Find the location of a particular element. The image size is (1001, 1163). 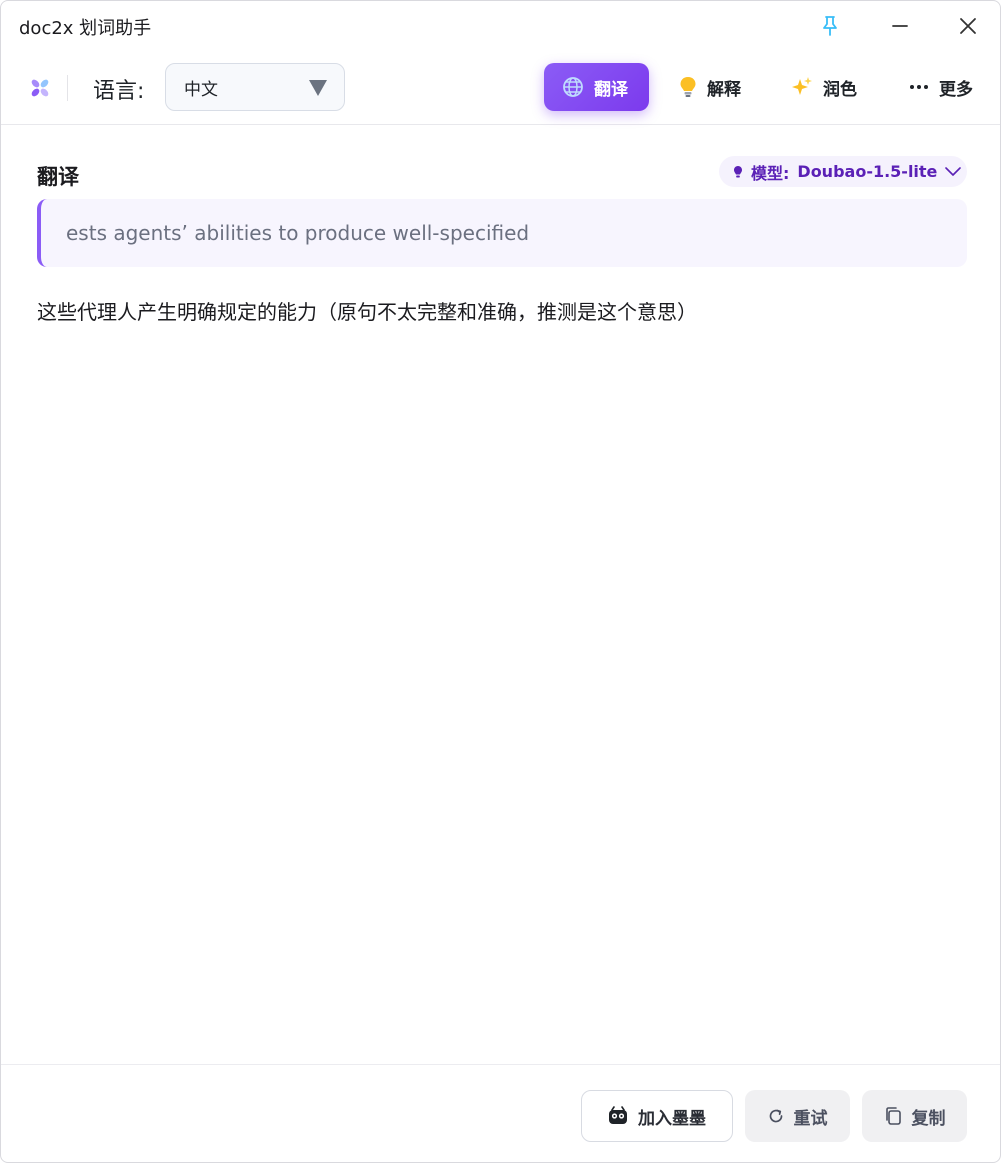

retry-button: 重试 is located at coordinates (797, 1116).